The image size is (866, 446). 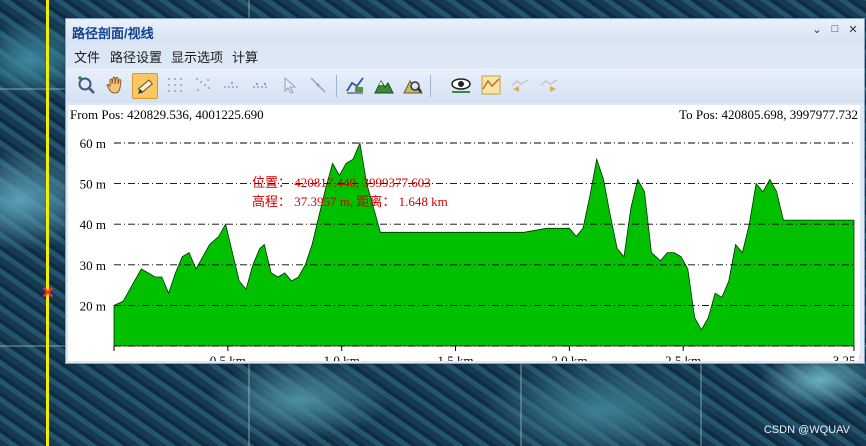 What do you see at coordinates (355, 85) in the screenshot?
I see `profile-graph-icon` at bounding box center [355, 85].